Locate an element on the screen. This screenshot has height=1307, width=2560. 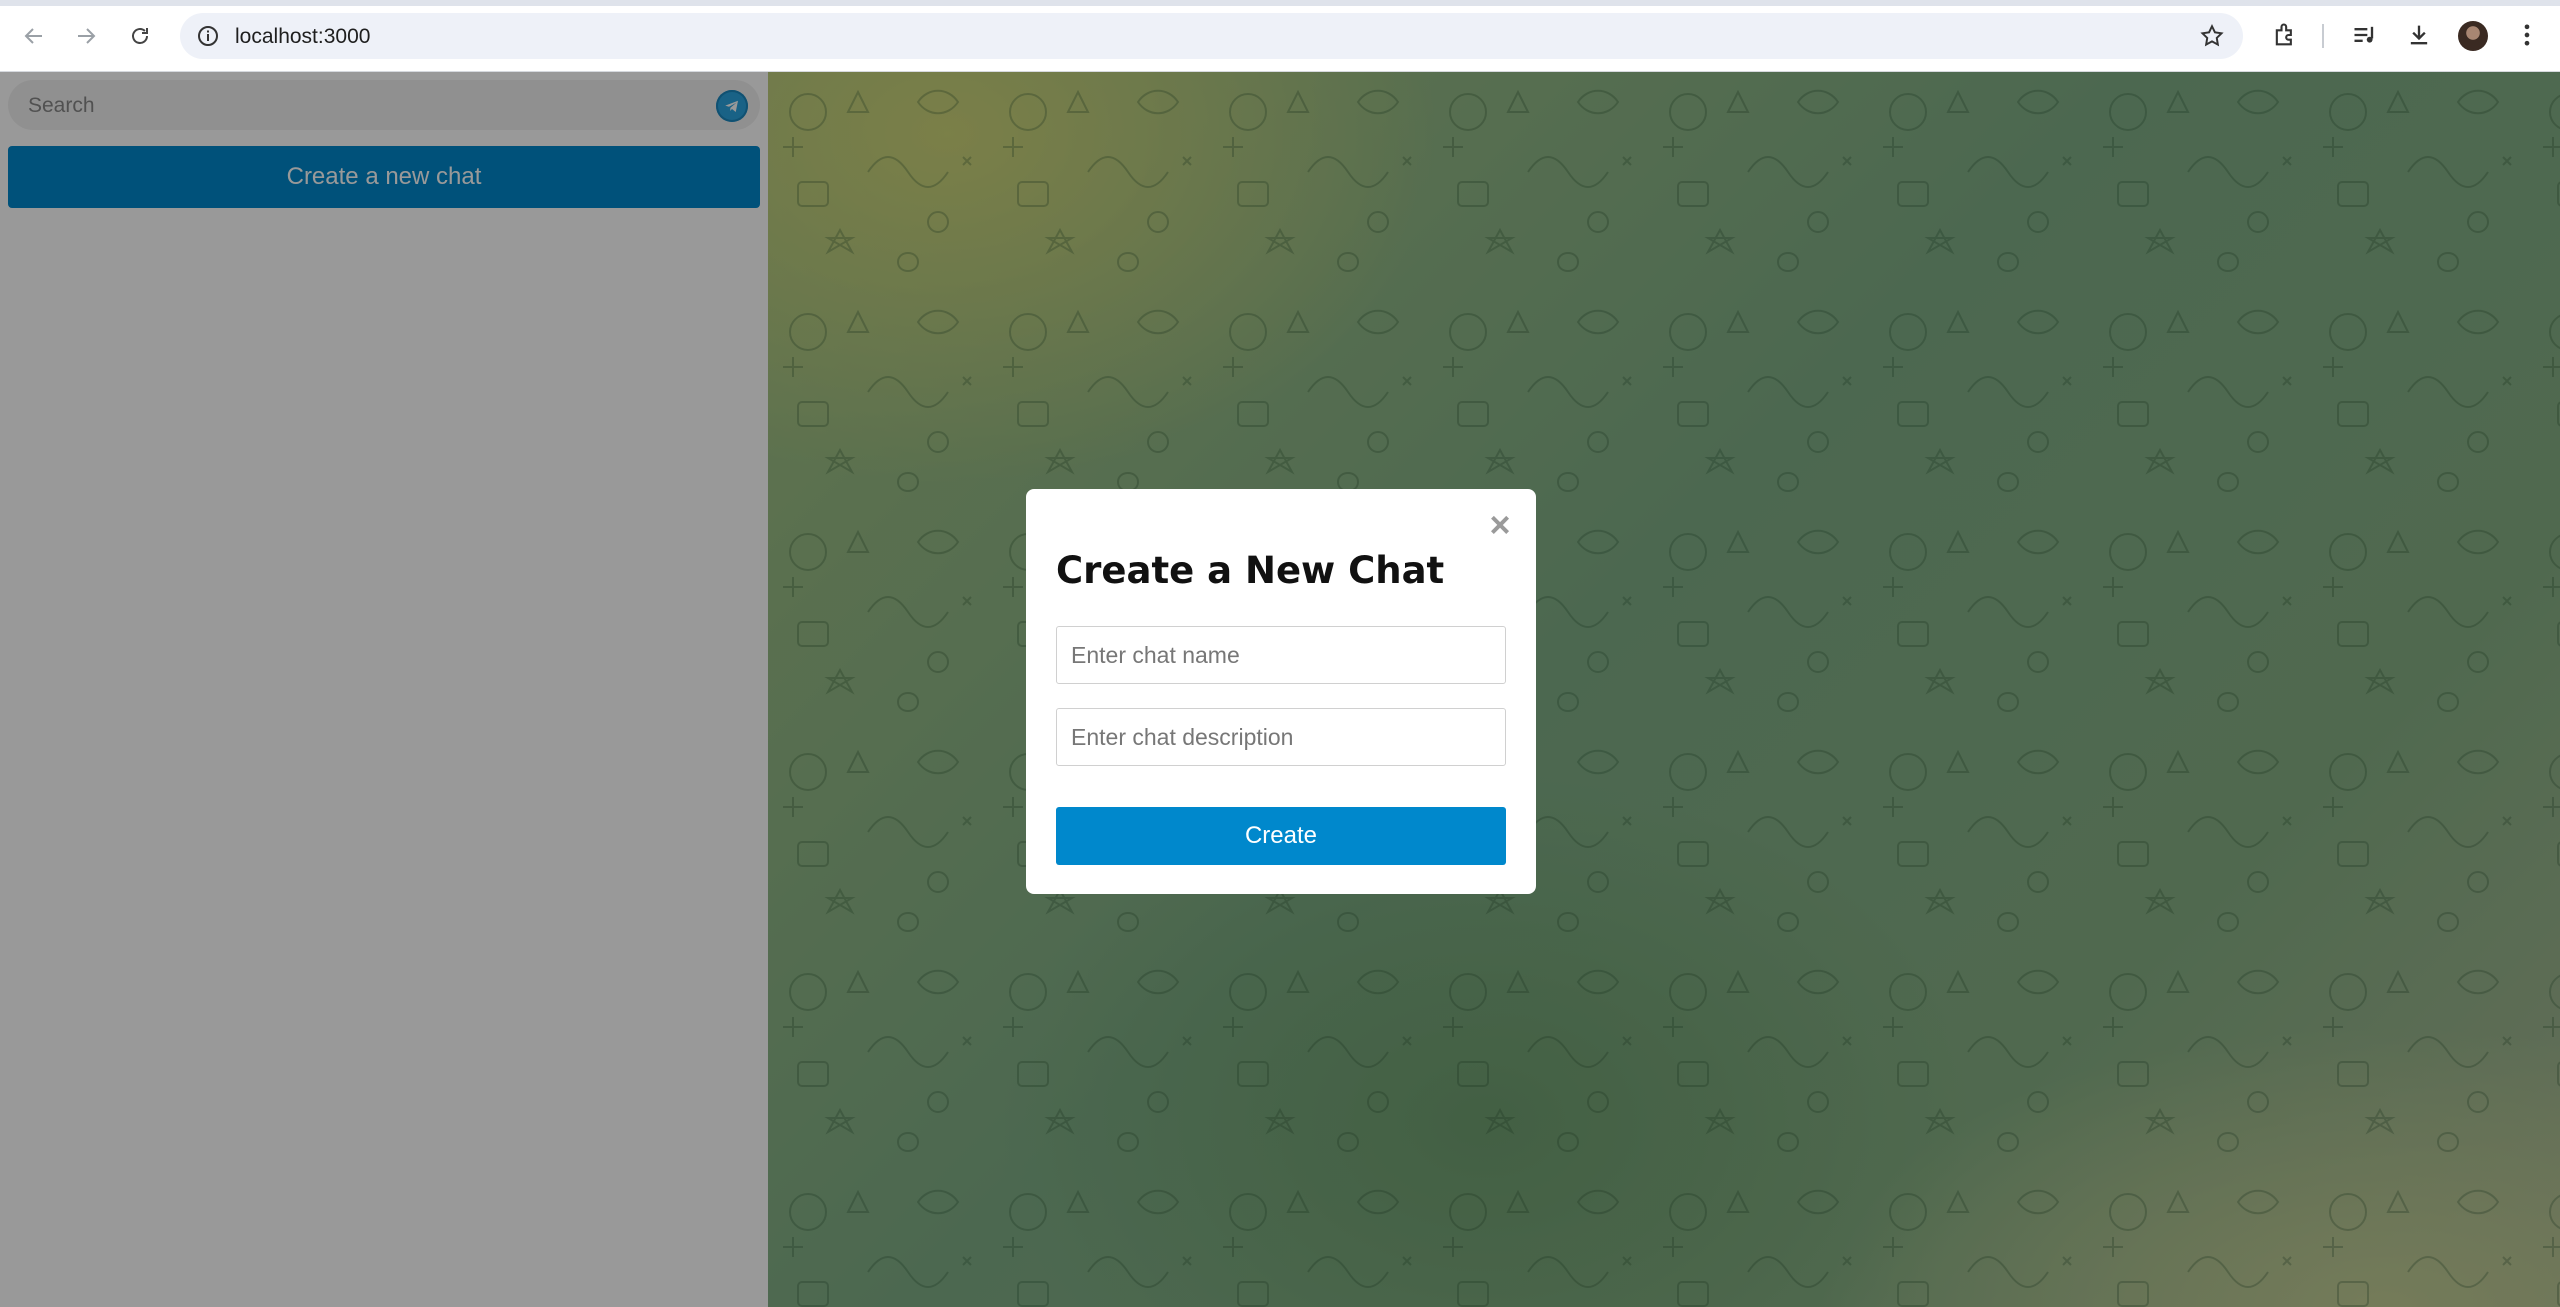
modal-title: Create a New Chat is located at coordinates (1250, 570).